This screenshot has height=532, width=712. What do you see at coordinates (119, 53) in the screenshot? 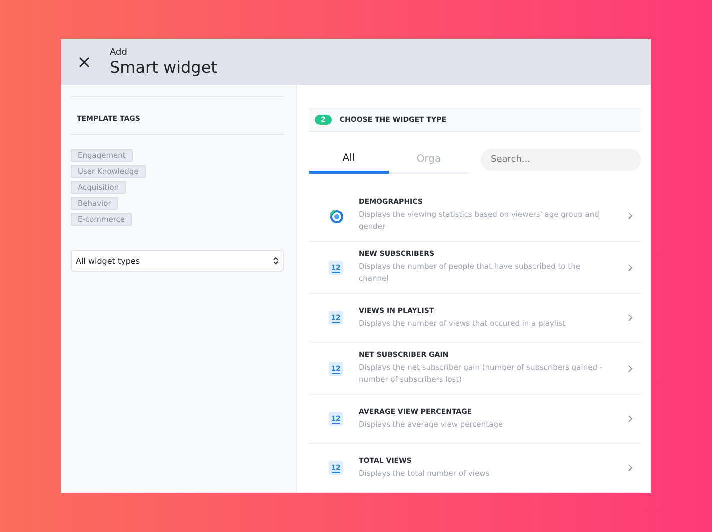
I see `header-overline: Add` at bounding box center [119, 53].